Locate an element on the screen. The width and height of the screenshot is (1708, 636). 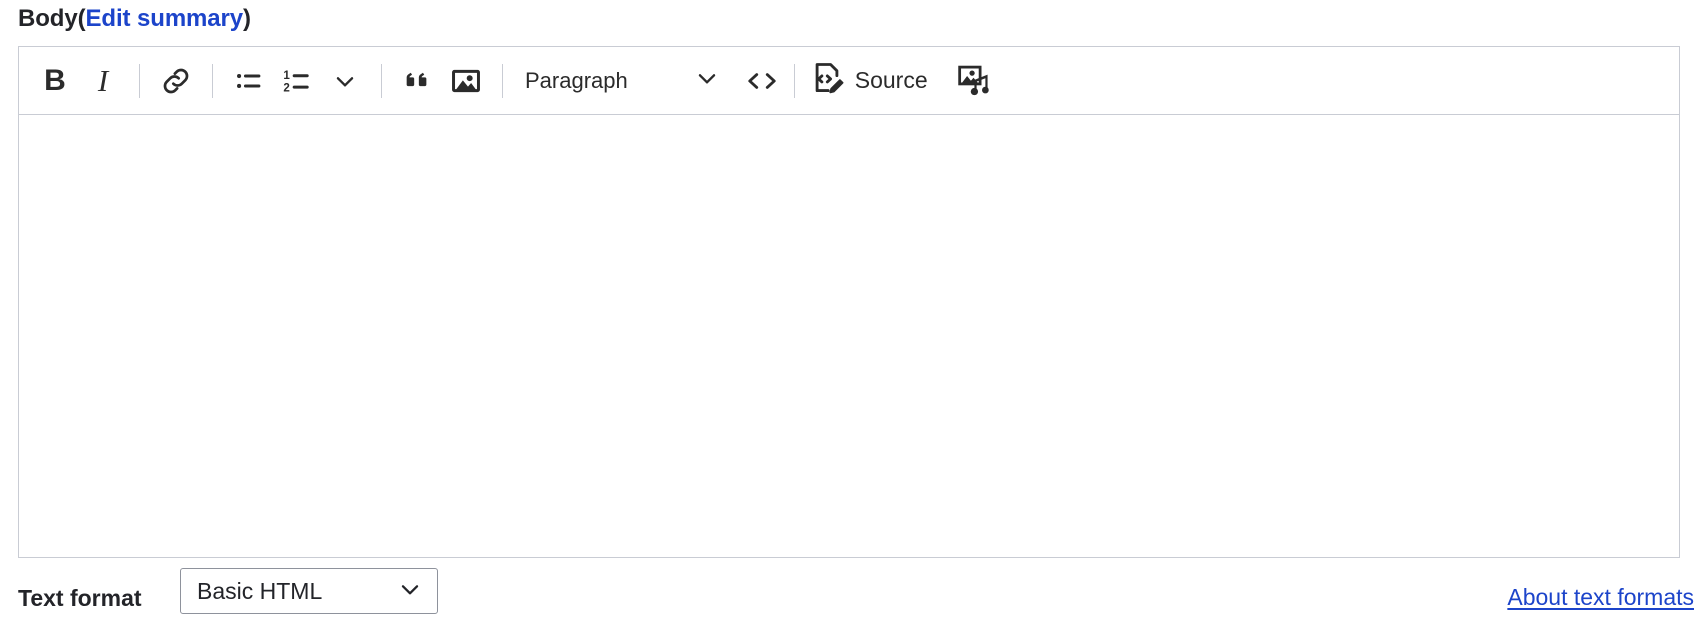
insert-image-button is located at coordinates (466, 81).